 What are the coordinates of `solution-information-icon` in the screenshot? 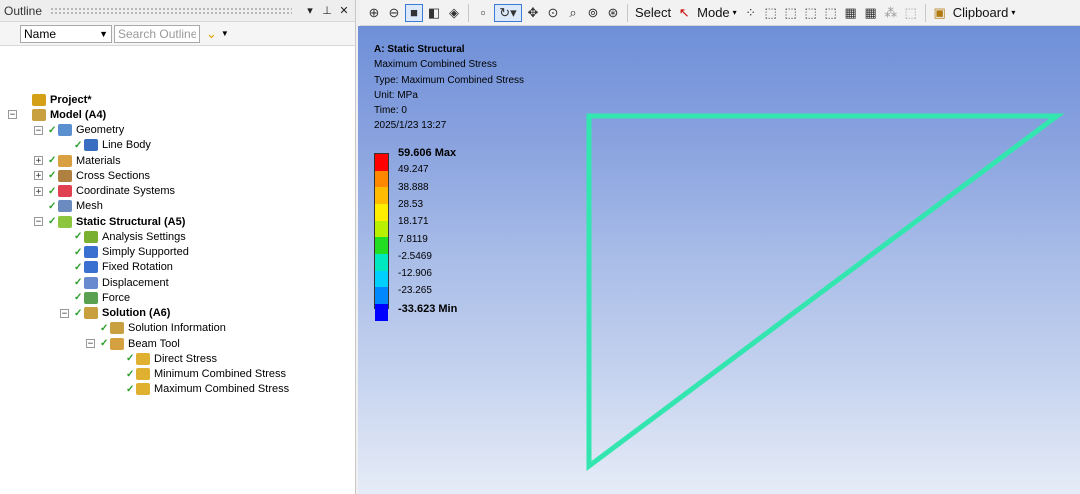 It's located at (117, 328).